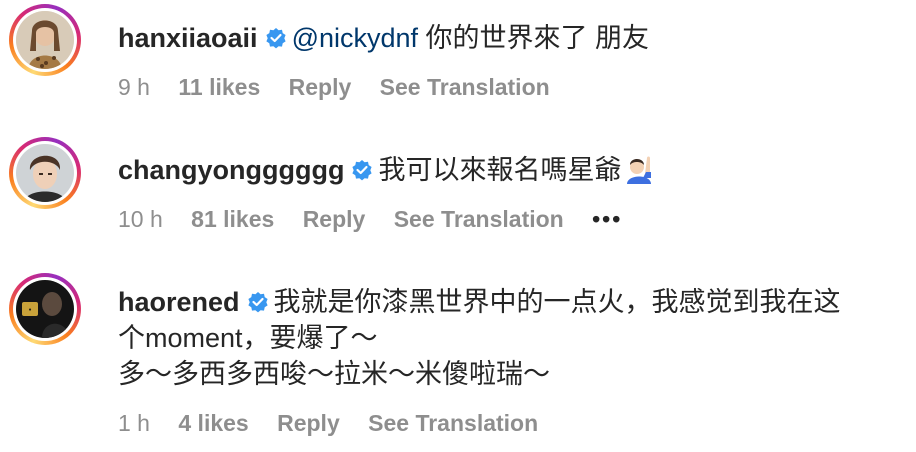 This screenshot has height=452, width=916. Describe the element at coordinates (534, 38) in the screenshot. I see `comment-text: 你的世界來了 朋友` at that location.